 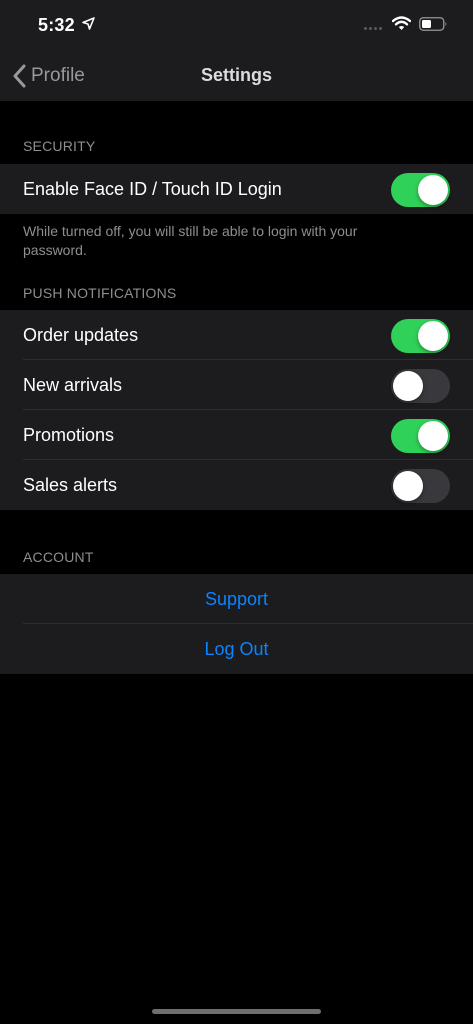 What do you see at coordinates (59, 146) in the screenshot?
I see `section-header-security: SECURITY` at bounding box center [59, 146].